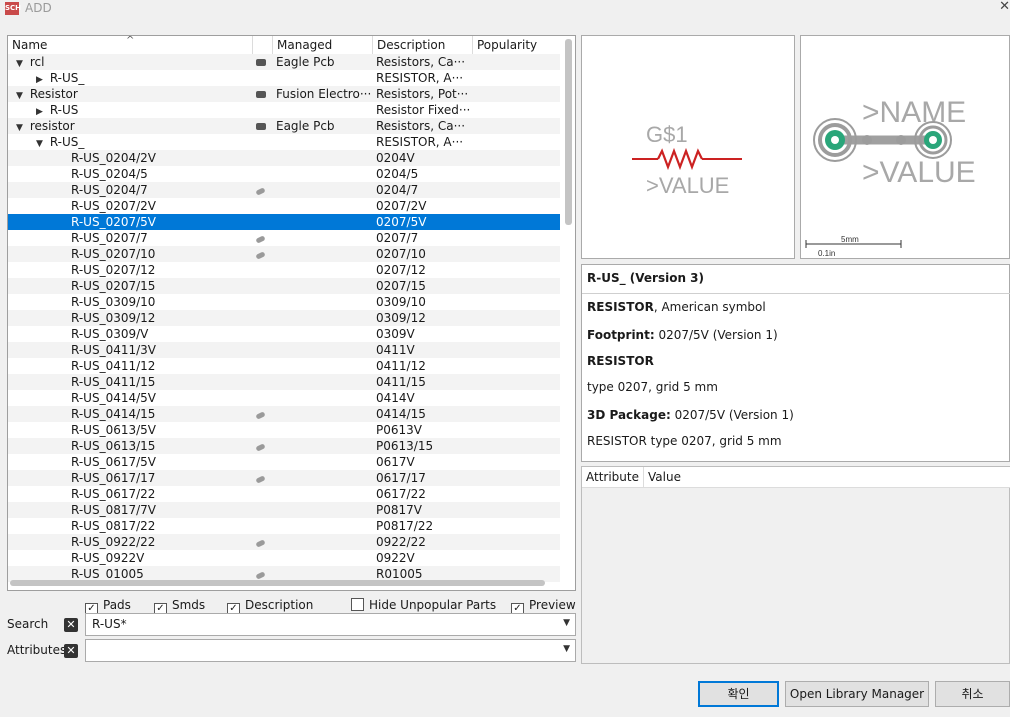 This screenshot has width=1010, height=717. What do you see at coordinates (905, 147) in the screenshot?
I see `package-preview: >NAME >VALUE 5mm 0.1in` at bounding box center [905, 147].